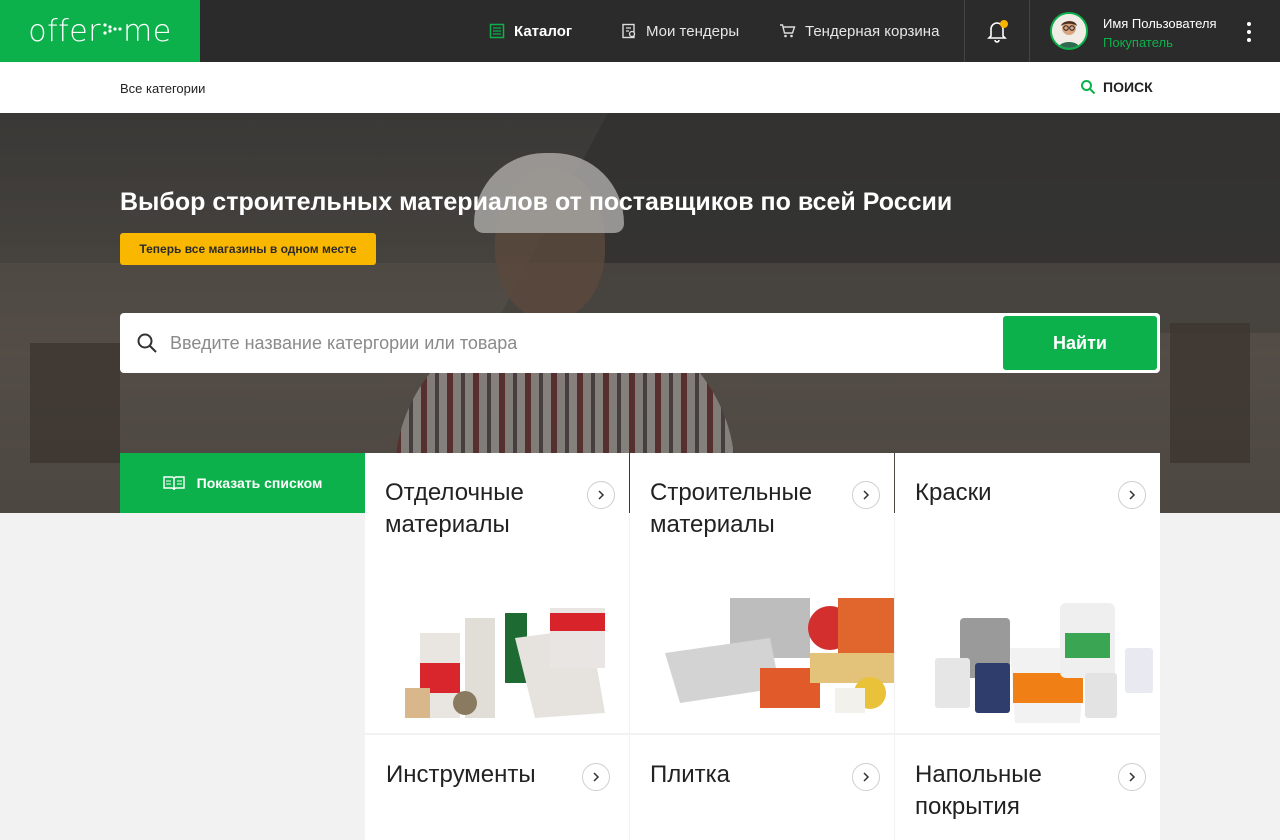 The image size is (1280, 840). I want to click on finishing-materials-image, so click(505, 663).